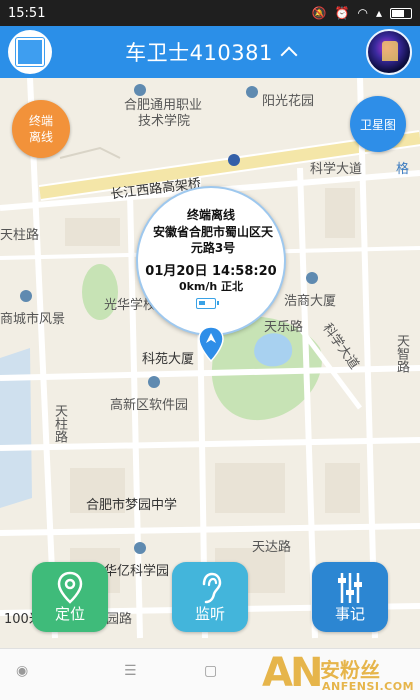 The image size is (420, 700). Describe the element at coordinates (292, 673) in the screenshot. I see `watermark-an: AN` at that location.